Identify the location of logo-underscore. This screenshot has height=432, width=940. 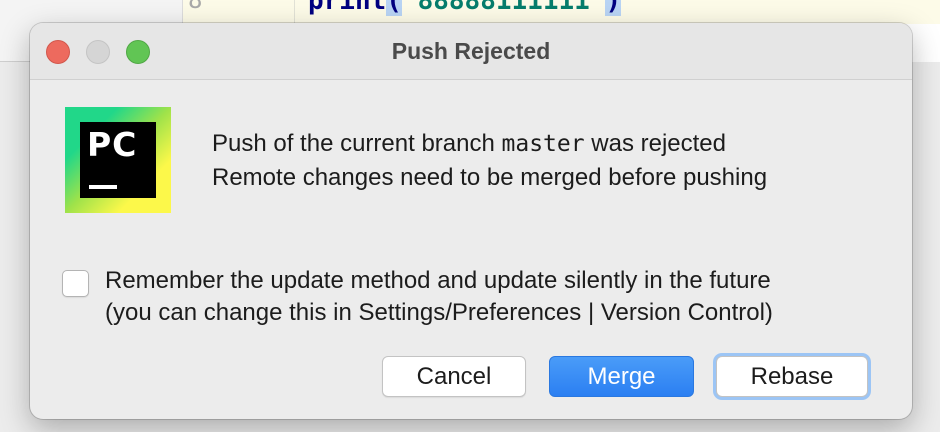
(103, 187).